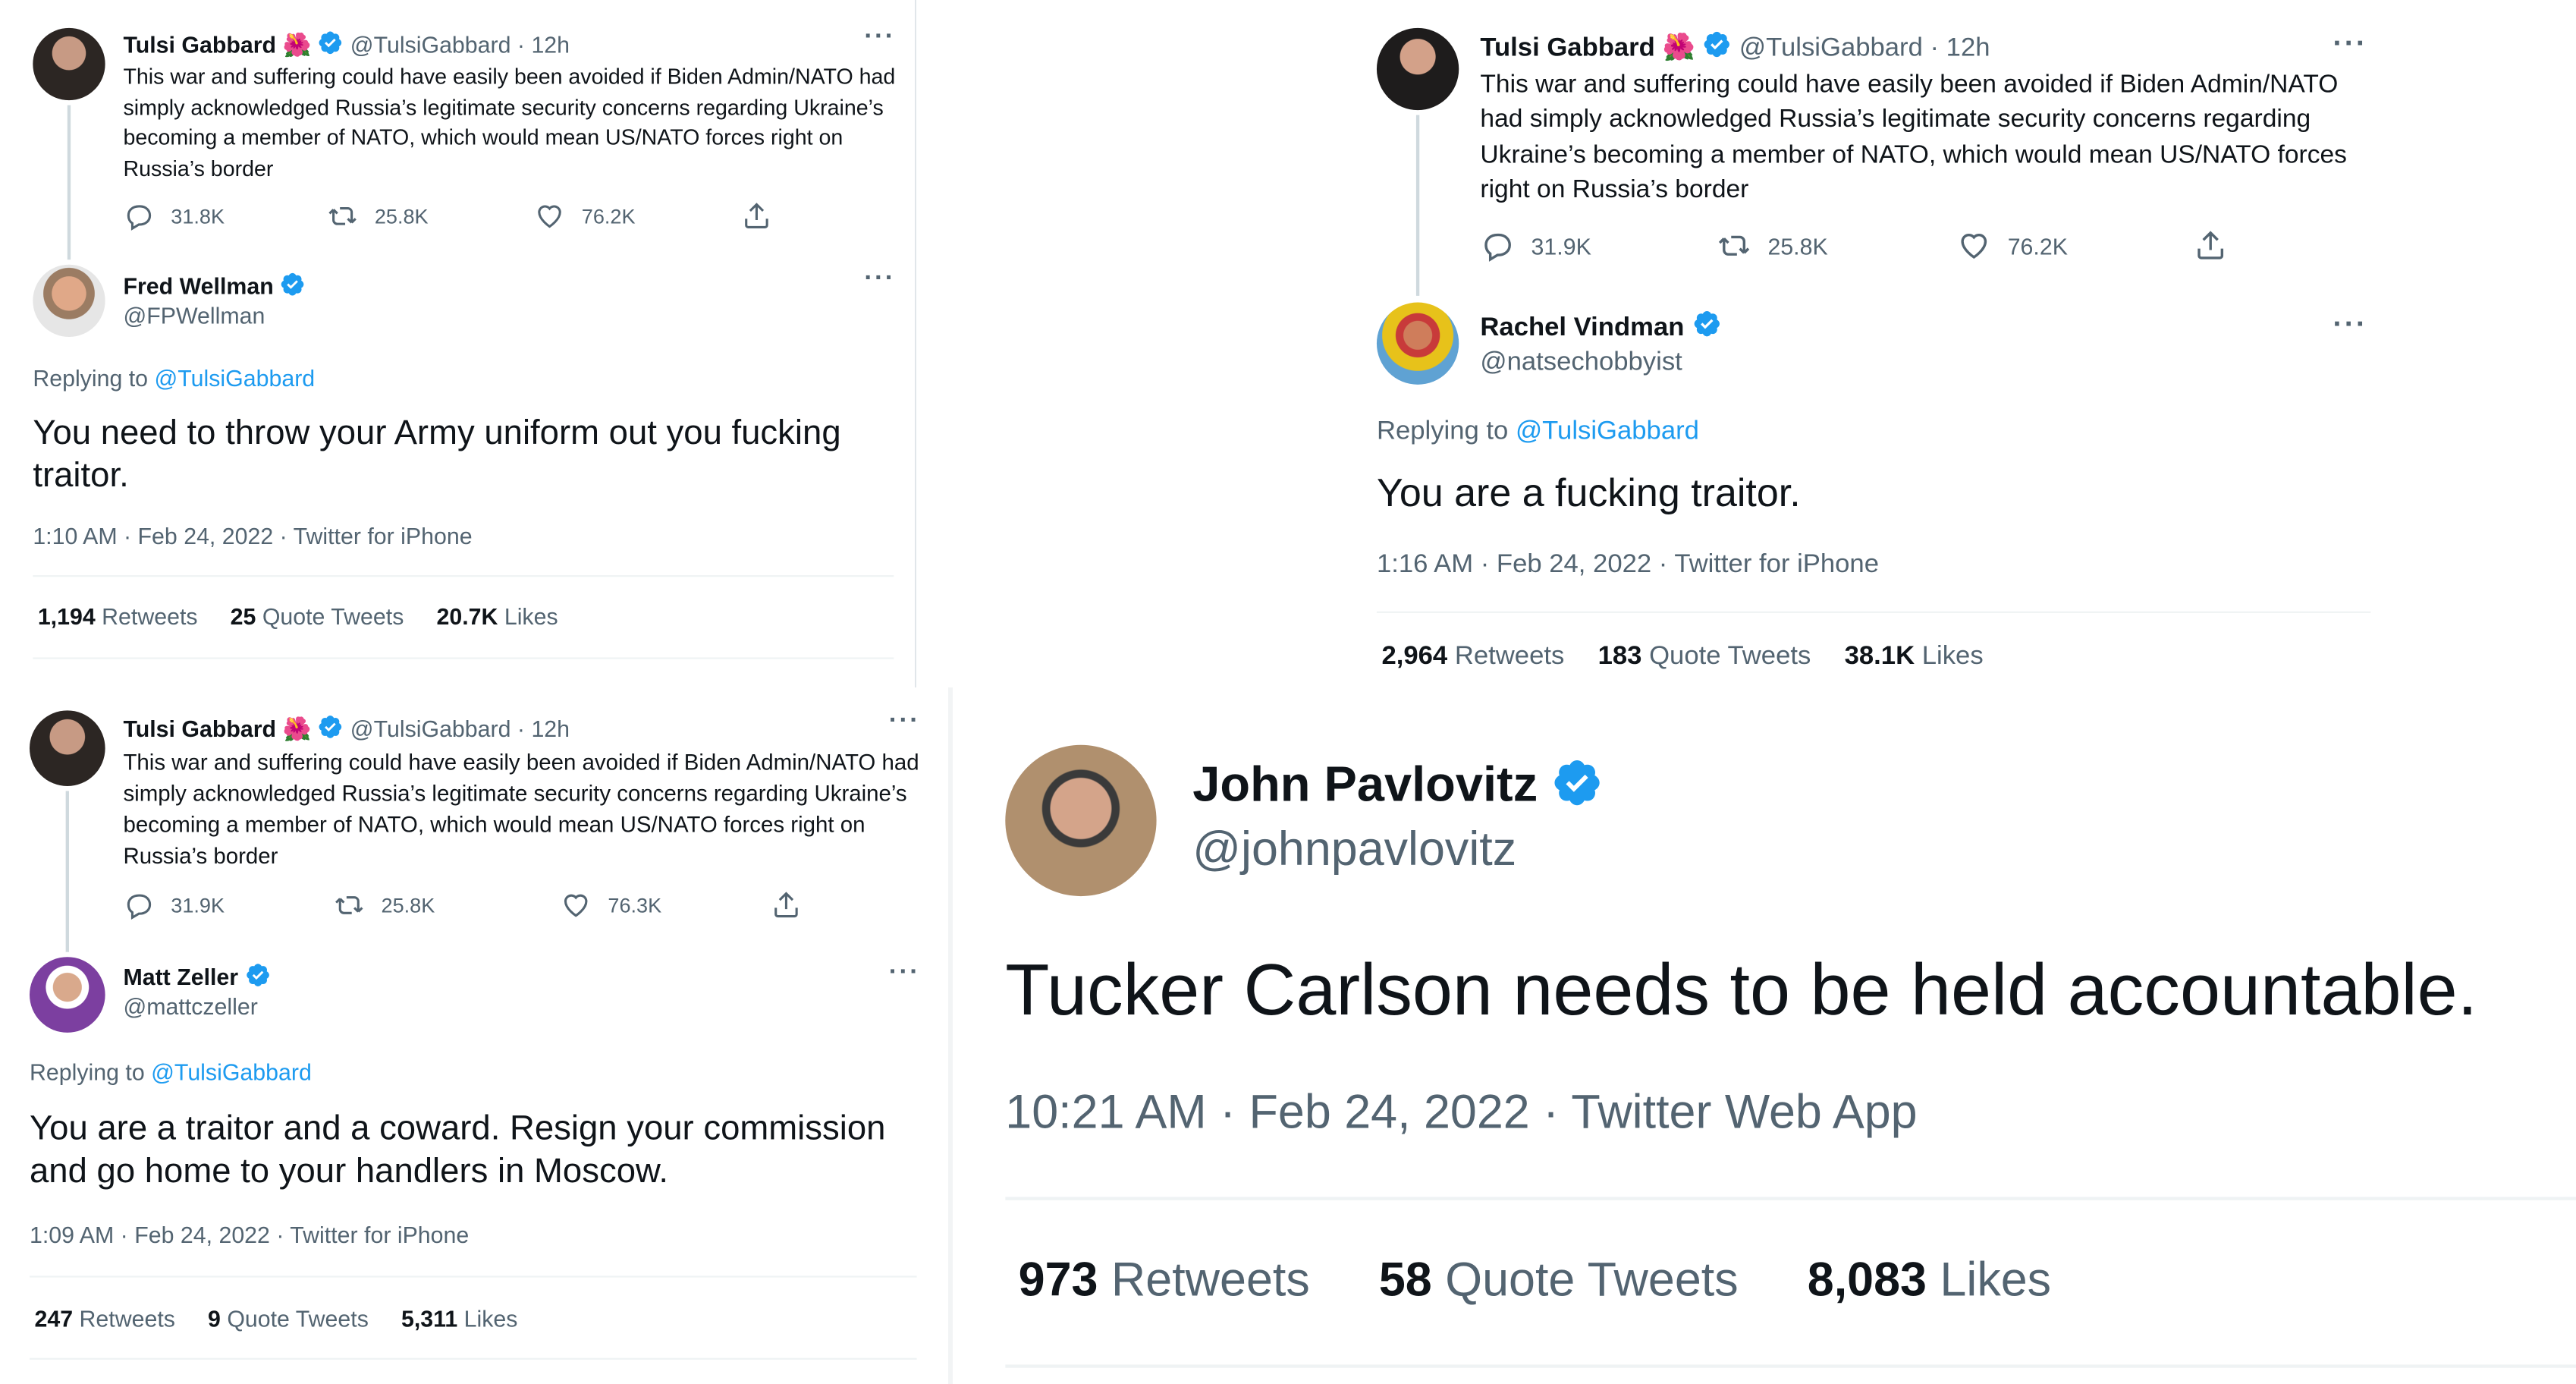  What do you see at coordinates (317, 616) in the screenshot?
I see `quote-tweets-stat: 25 Quote Tweets` at bounding box center [317, 616].